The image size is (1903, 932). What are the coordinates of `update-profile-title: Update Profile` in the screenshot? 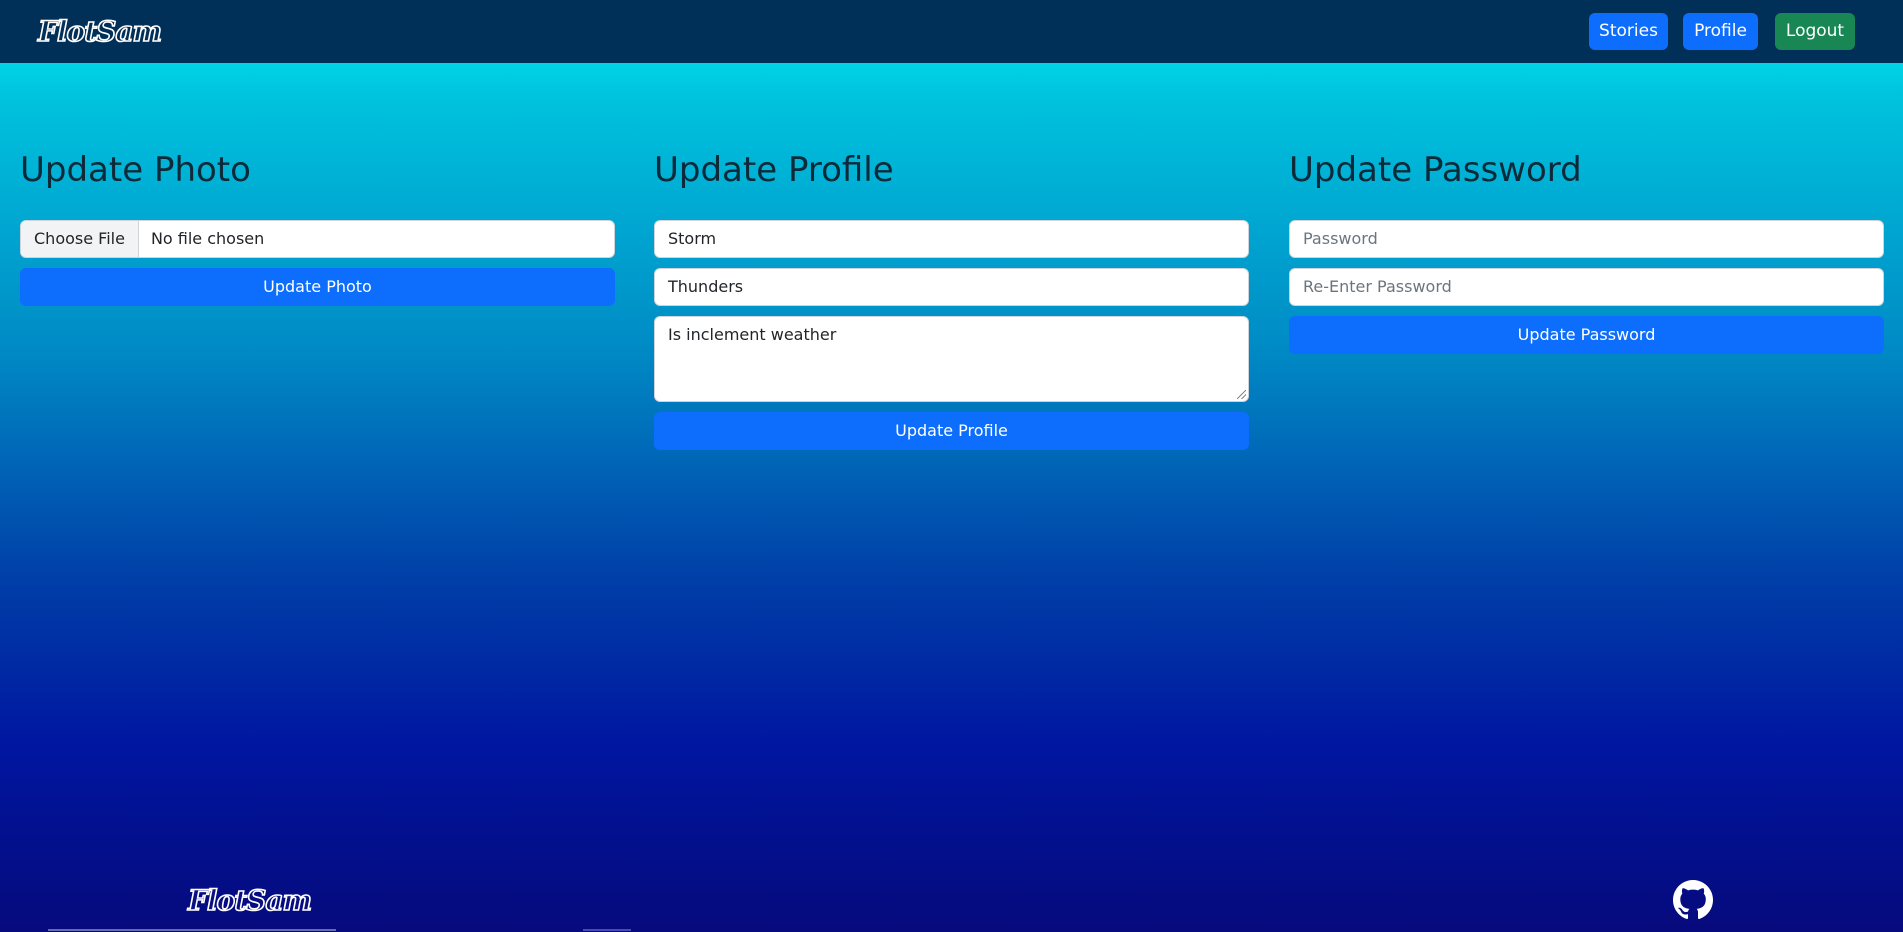 It's located at (774, 170).